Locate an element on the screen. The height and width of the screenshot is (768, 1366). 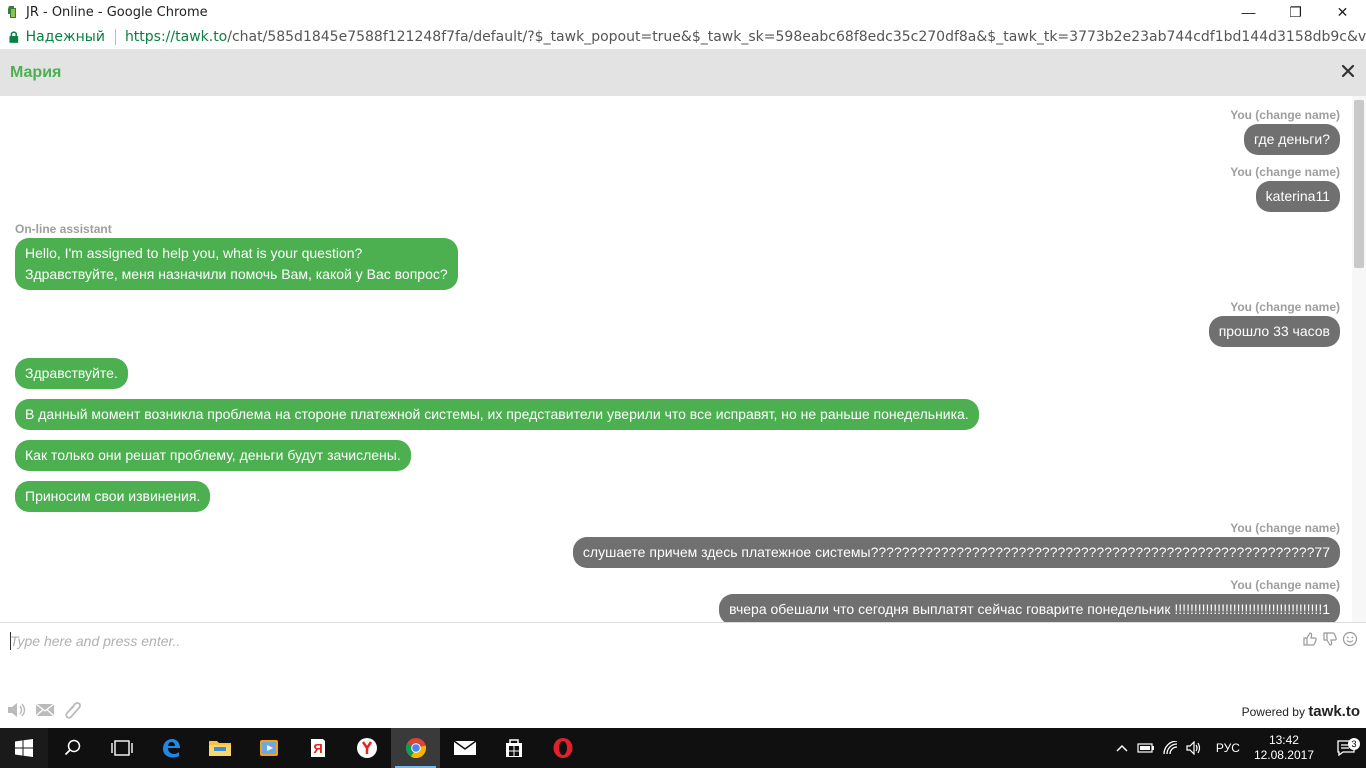
url-base: https://tawk.to is located at coordinates (176, 36).